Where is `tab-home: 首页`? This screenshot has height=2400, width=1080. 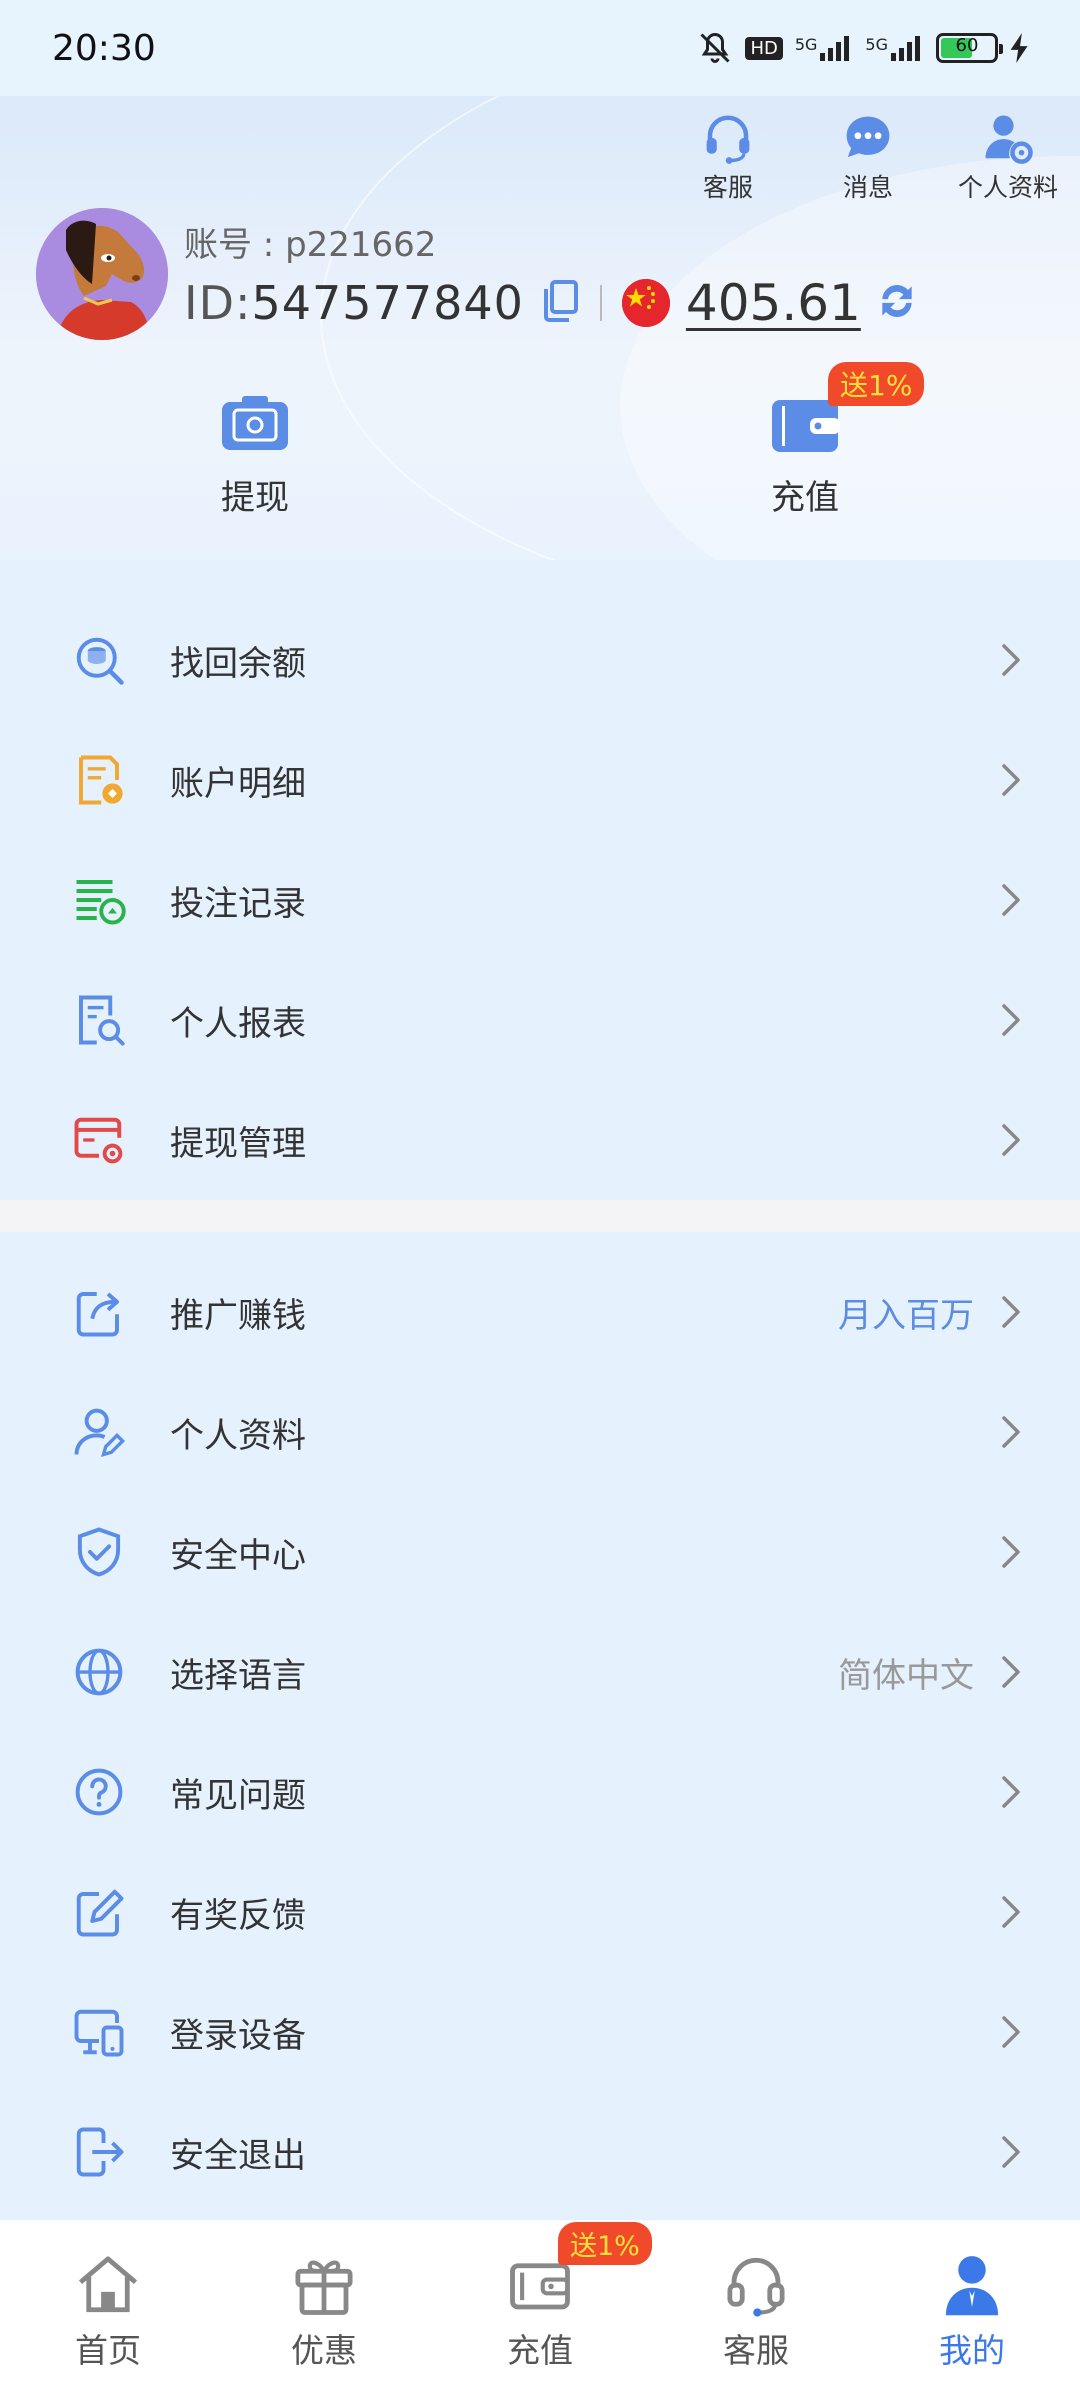 tab-home: 首页 is located at coordinates (108, 2311).